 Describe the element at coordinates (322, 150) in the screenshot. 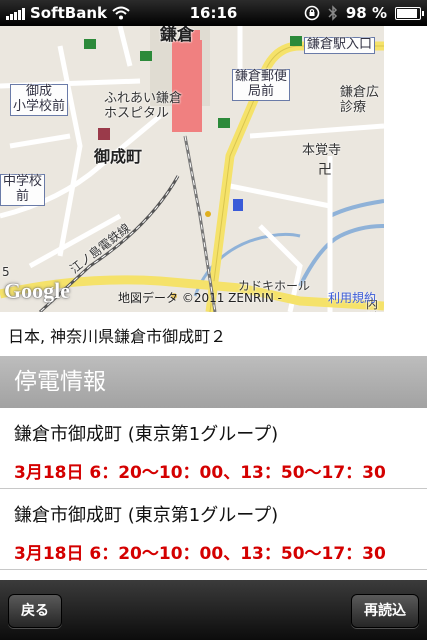

I see `map-label-hongakuji: 本覚寺` at that location.